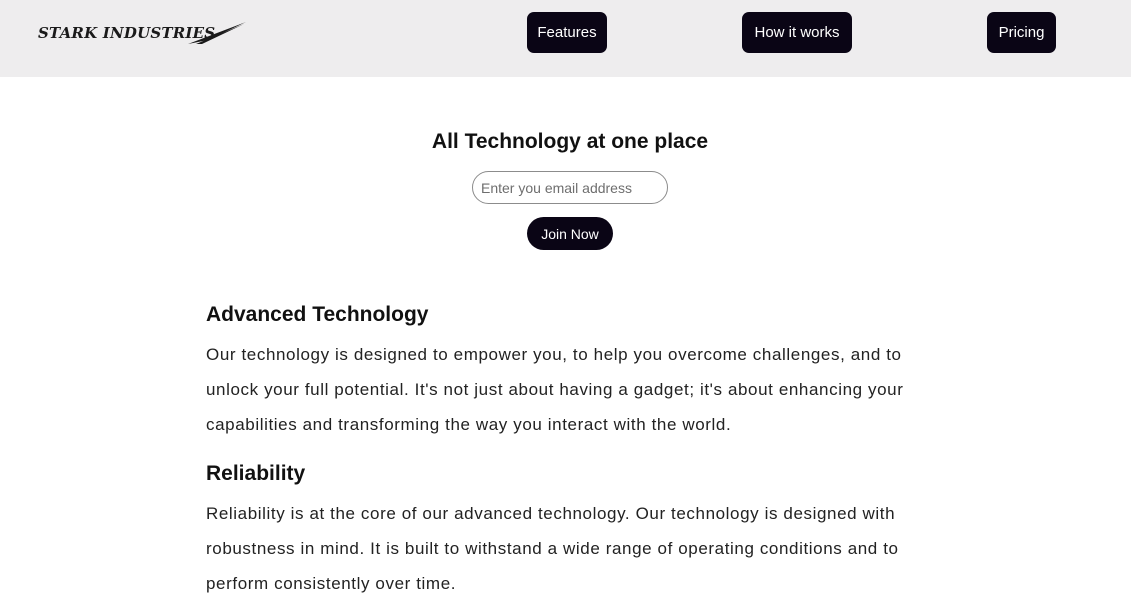  What do you see at coordinates (217, 33) in the screenshot?
I see `logo-swoosh-icon` at bounding box center [217, 33].